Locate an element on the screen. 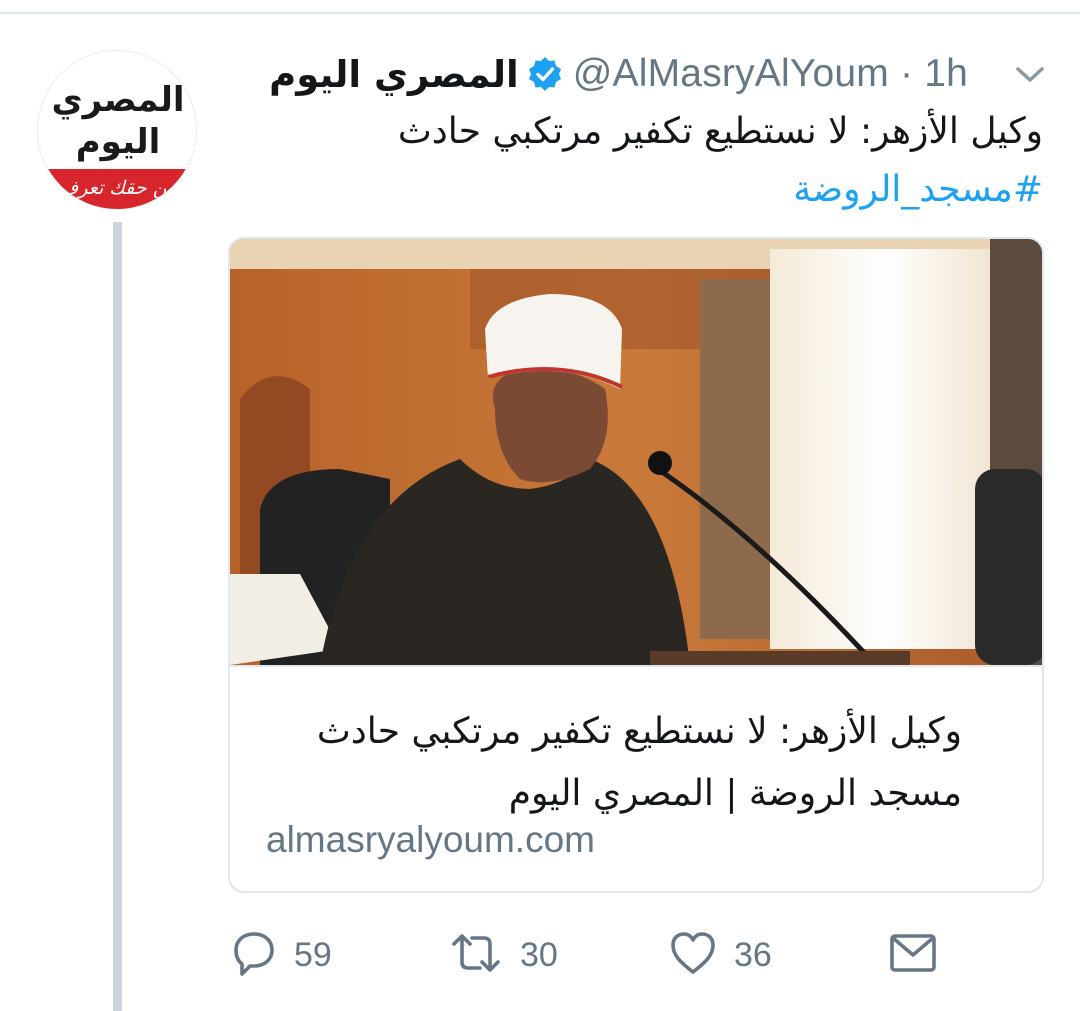 The height and width of the screenshot is (1011, 1080). tweet-body: وكيل الأزهر: لا نستطيع تكفير مرتكبي حادث is located at coordinates (720, 131).